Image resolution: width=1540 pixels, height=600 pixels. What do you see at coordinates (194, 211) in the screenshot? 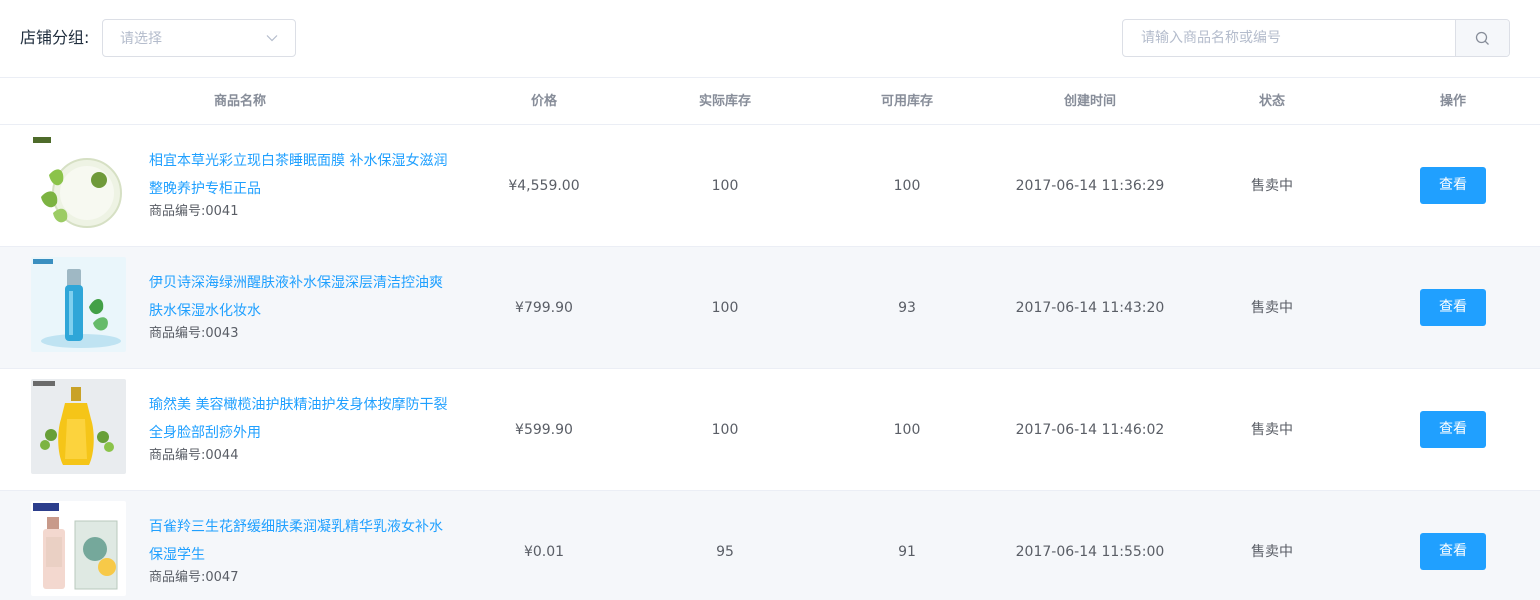
I see `product-code: 商品编号:0041` at bounding box center [194, 211].